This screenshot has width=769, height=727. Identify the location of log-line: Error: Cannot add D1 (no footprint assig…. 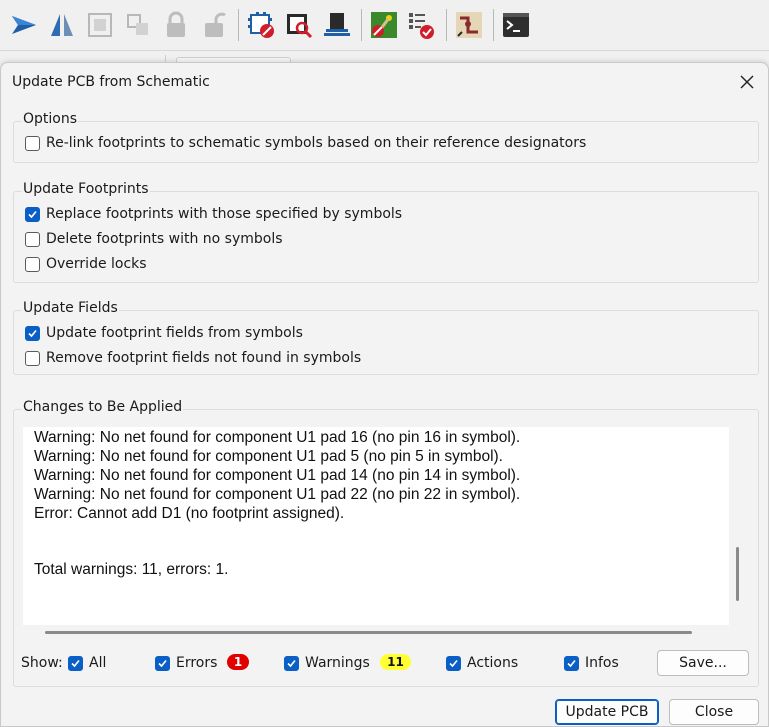
(189, 513).